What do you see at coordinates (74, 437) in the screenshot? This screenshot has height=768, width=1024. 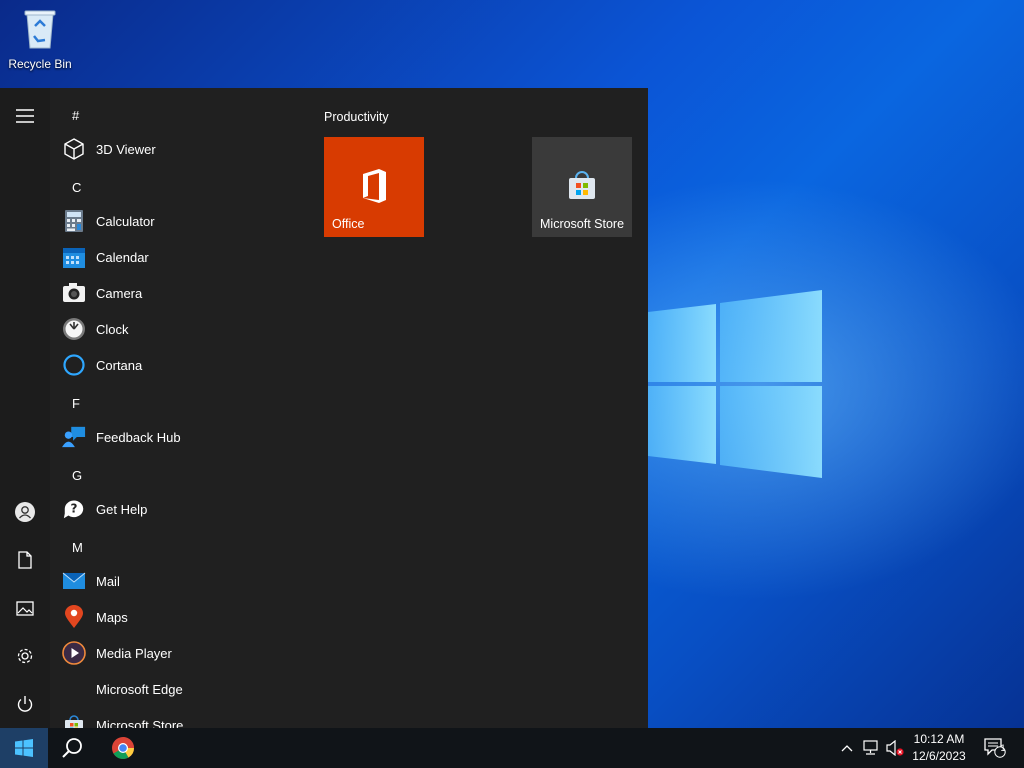 I see `feedback-icon` at bounding box center [74, 437].